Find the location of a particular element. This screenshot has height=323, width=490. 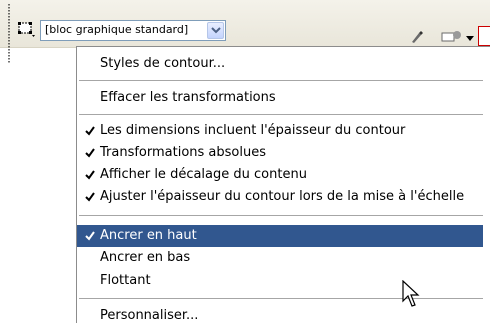

settings-icon is located at coordinates (452, 36).